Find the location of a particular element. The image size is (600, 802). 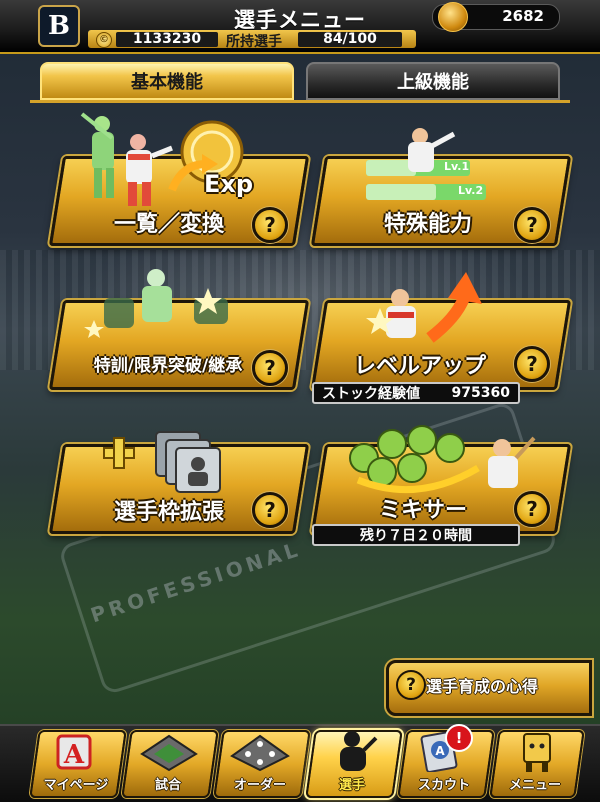

mixer-remaining-bar: 残り７日２０時間 is located at coordinates (416, 535).